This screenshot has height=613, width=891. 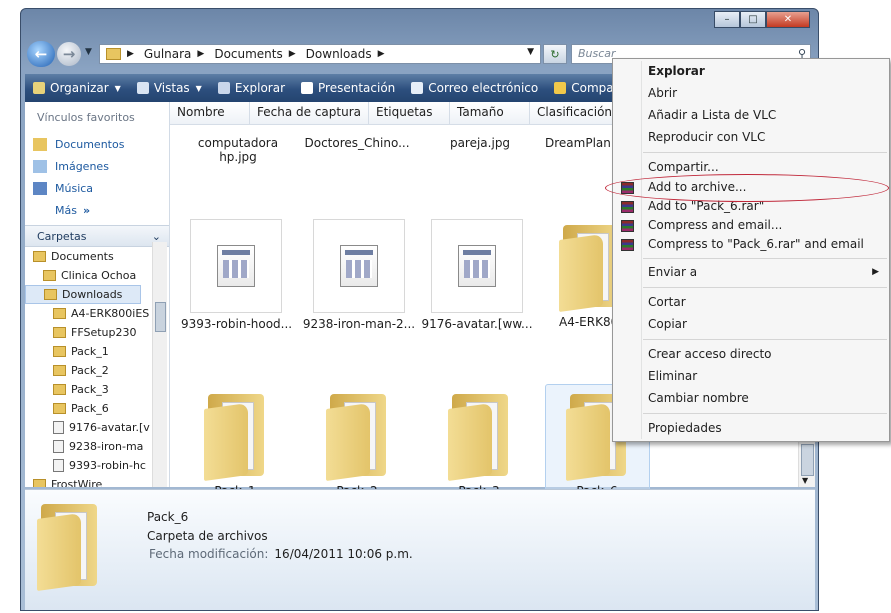 I want to click on file-label: computadora hp.jpg, so click(x=238, y=150).